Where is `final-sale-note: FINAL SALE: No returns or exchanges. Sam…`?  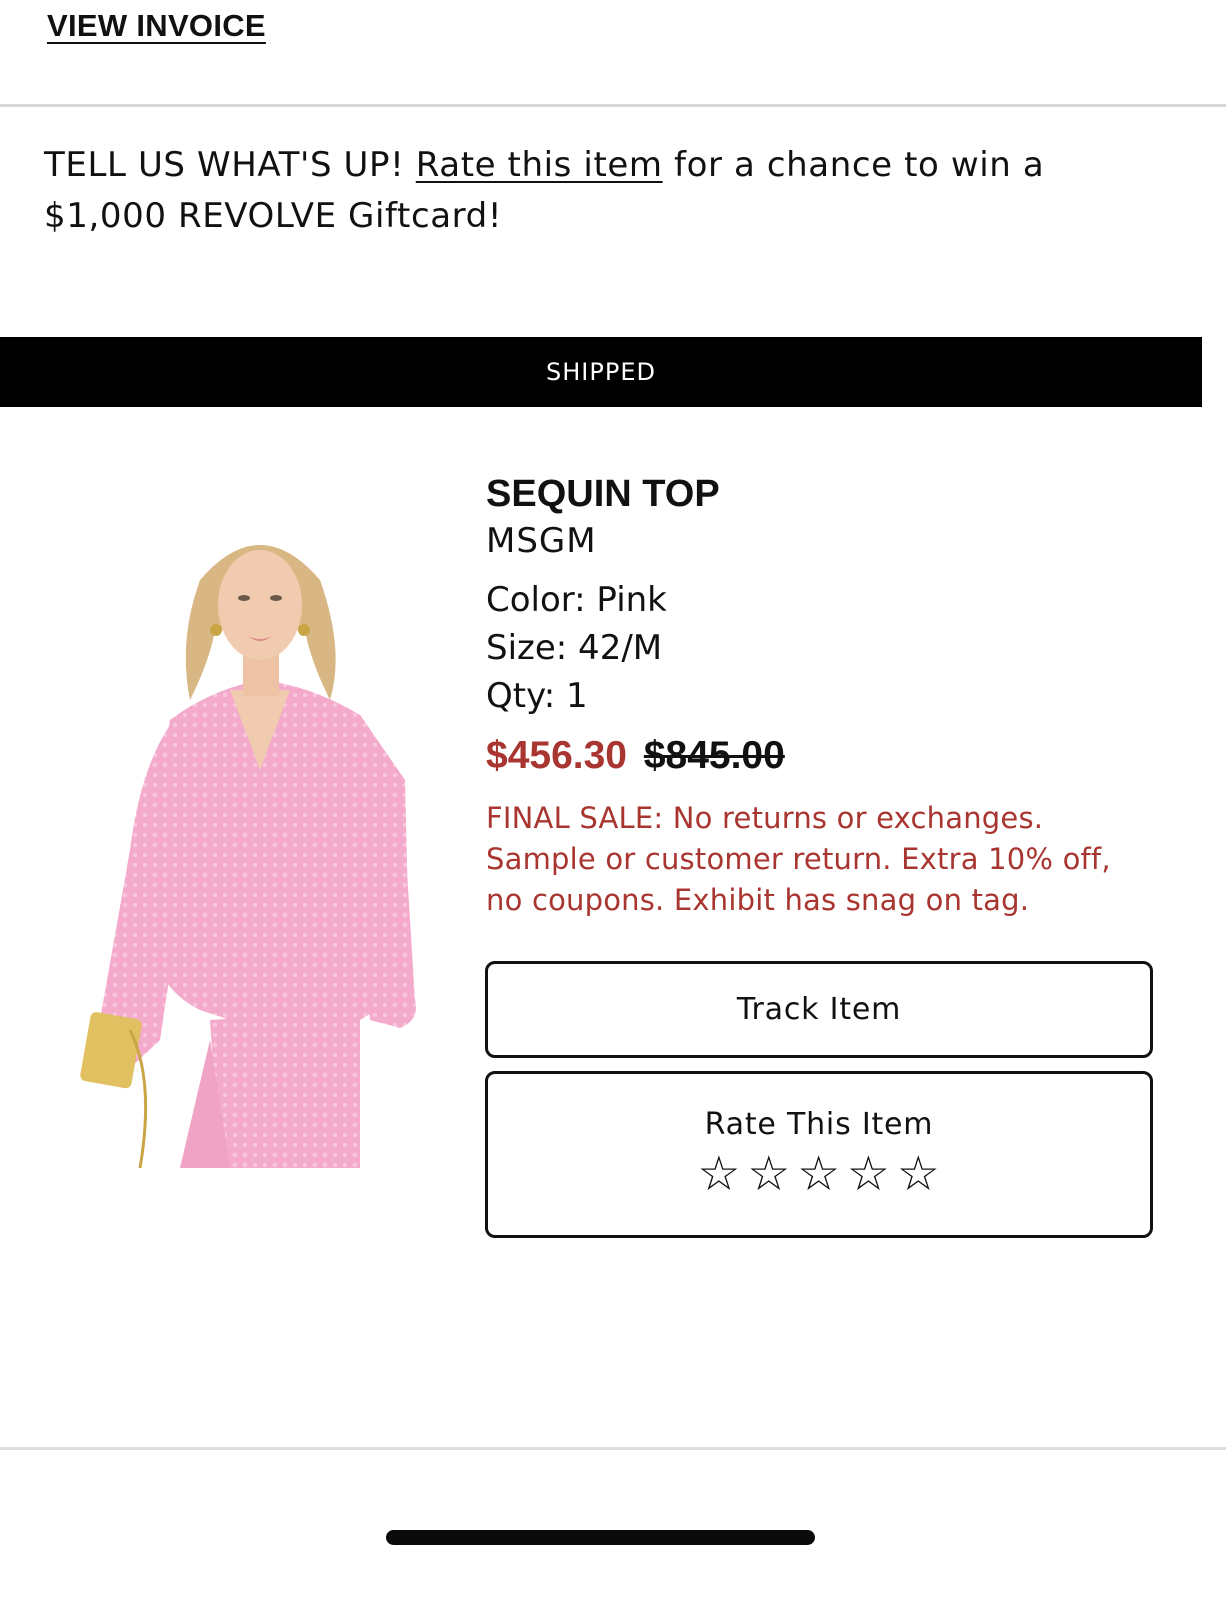
final-sale-note: FINAL SALE: No returns or exchanges. Sam… is located at coordinates (798, 859).